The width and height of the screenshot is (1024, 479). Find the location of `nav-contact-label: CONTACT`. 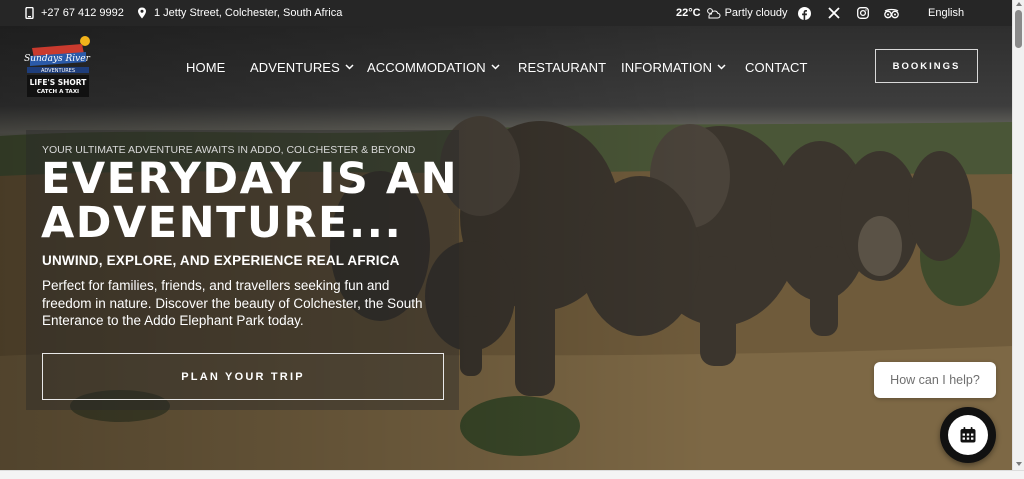

nav-contact-label: CONTACT is located at coordinates (776, 67).